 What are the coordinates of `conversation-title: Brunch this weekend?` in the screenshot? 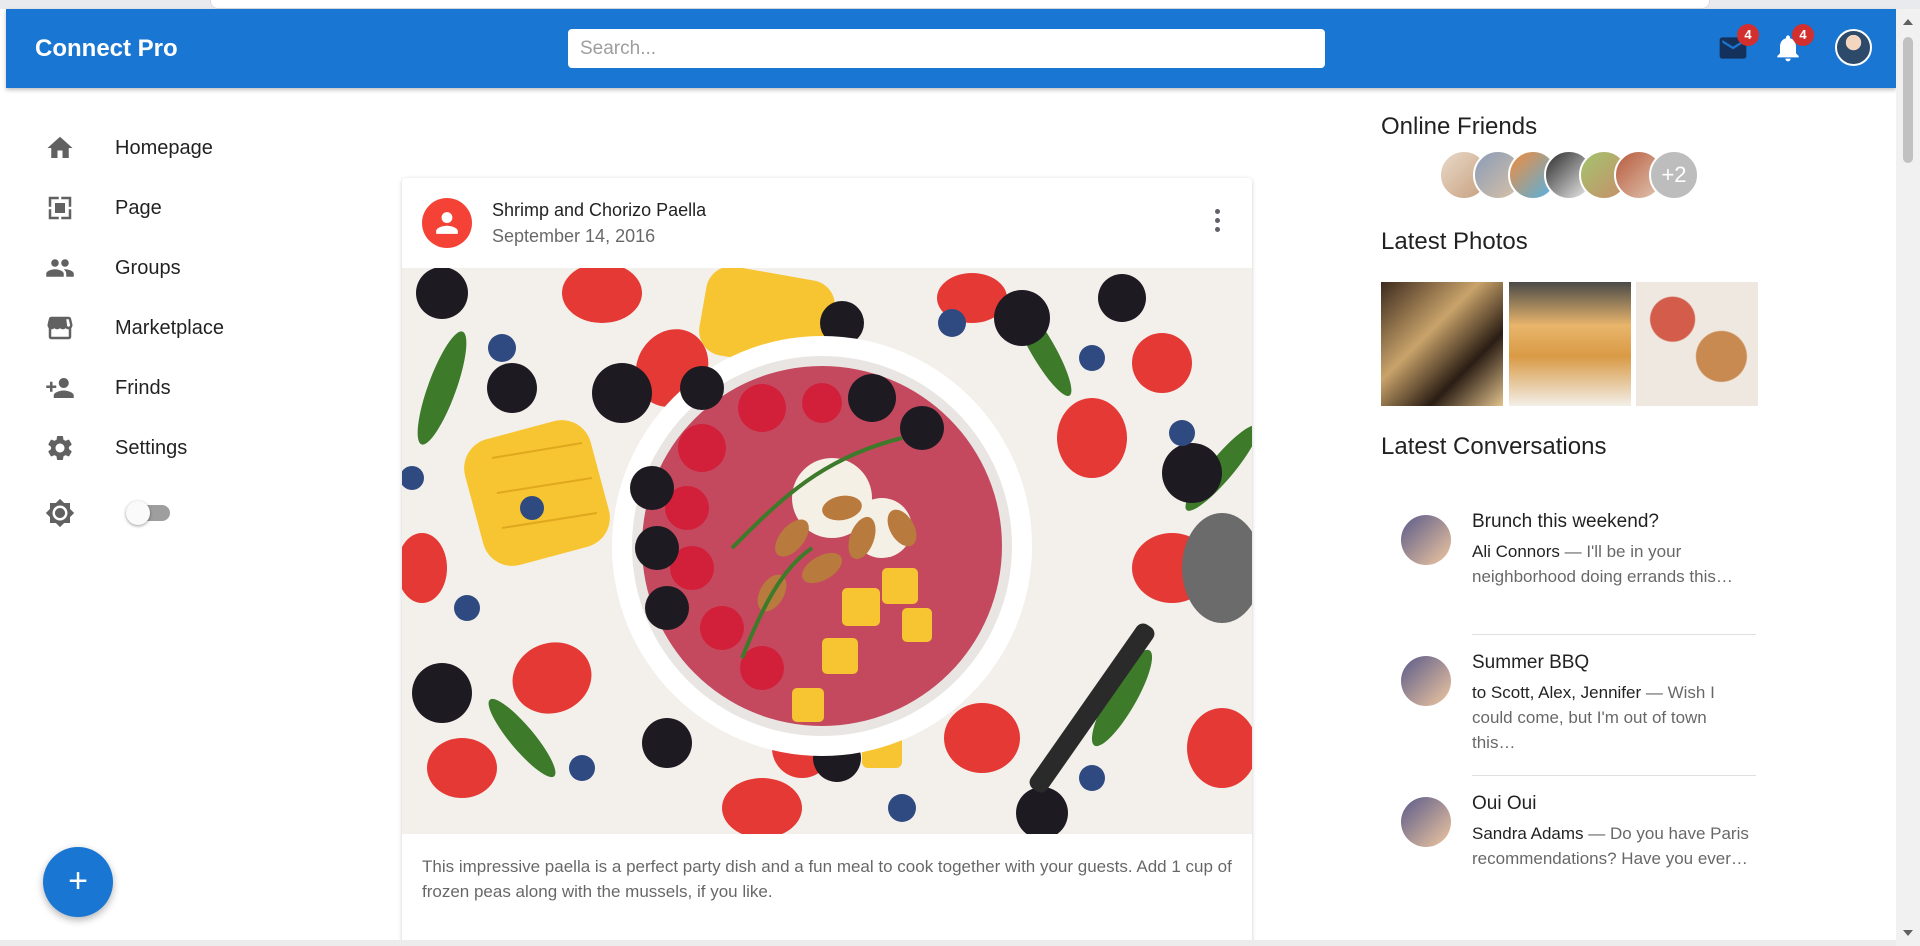 It's located at (1565, 521).